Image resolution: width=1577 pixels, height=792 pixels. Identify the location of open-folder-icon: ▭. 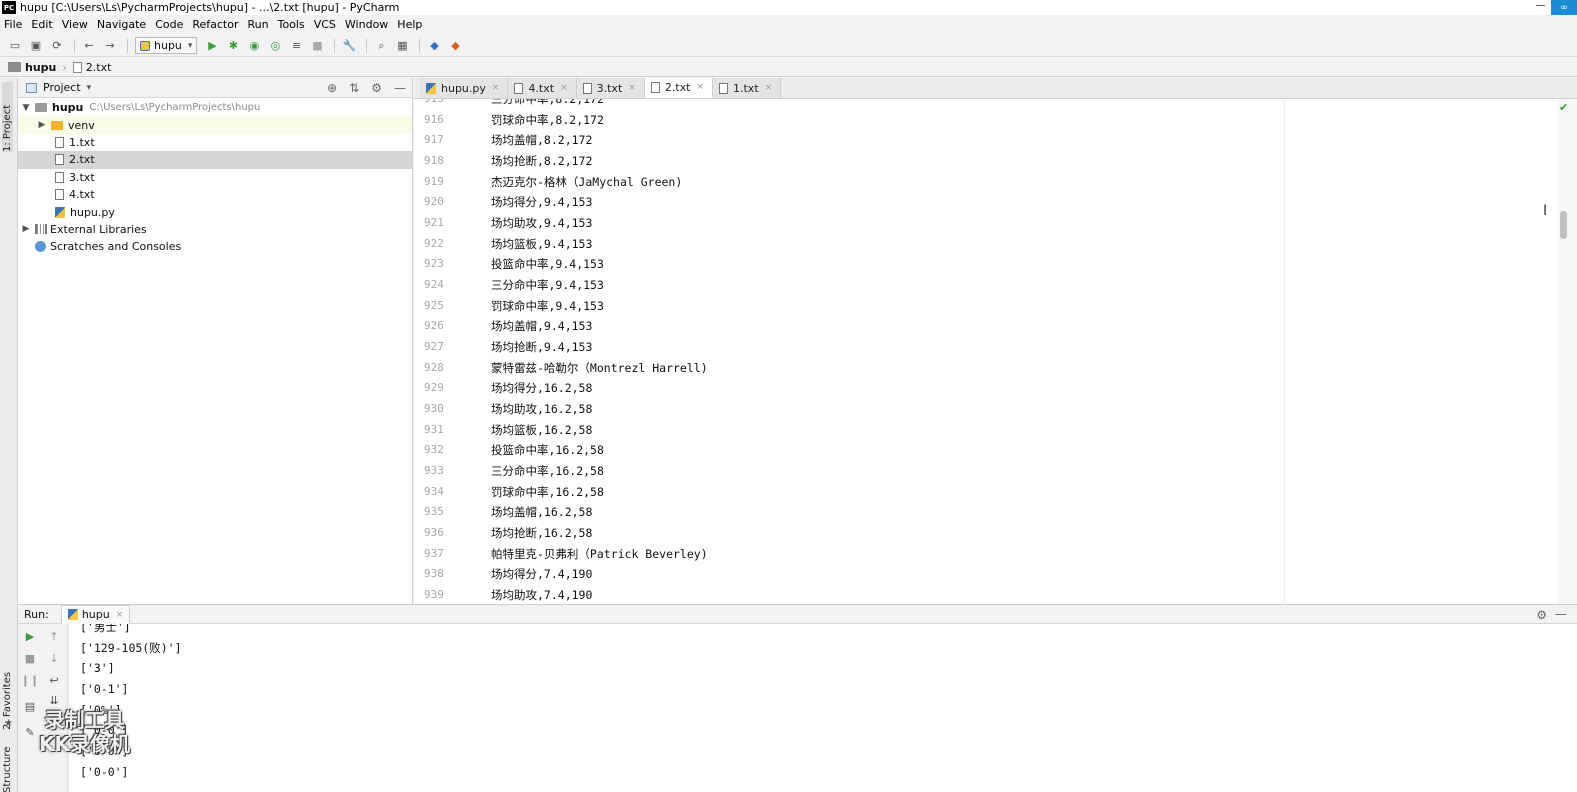
(15, 46).